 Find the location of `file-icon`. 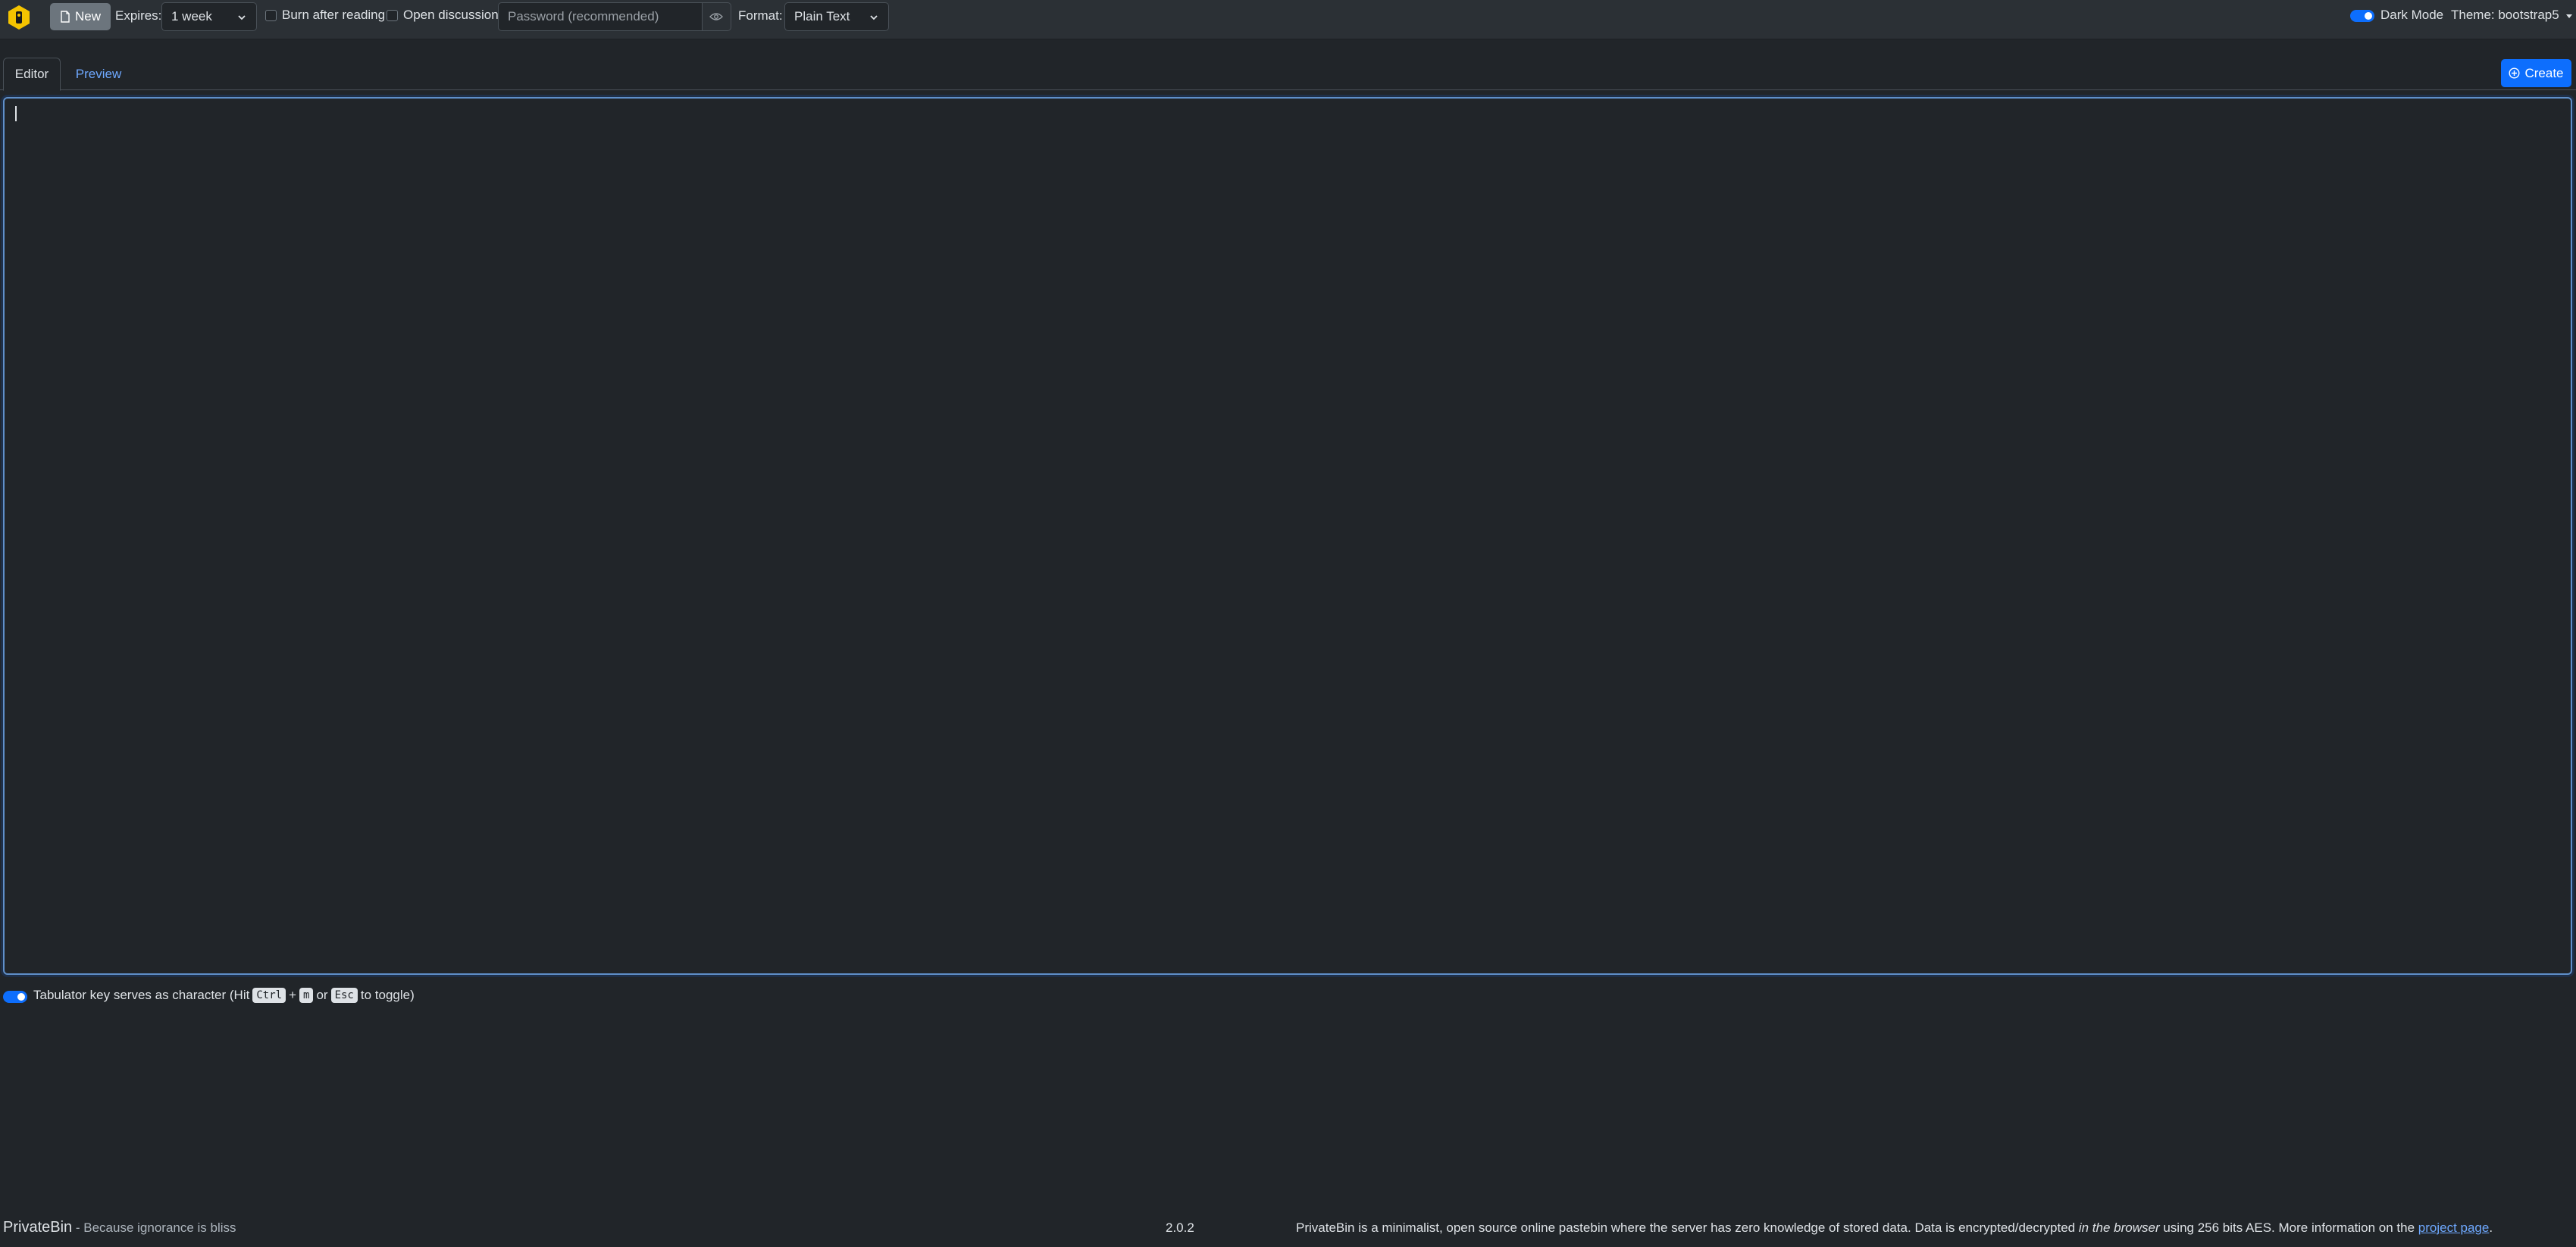

file-icon is located at coordinates (65, 17).